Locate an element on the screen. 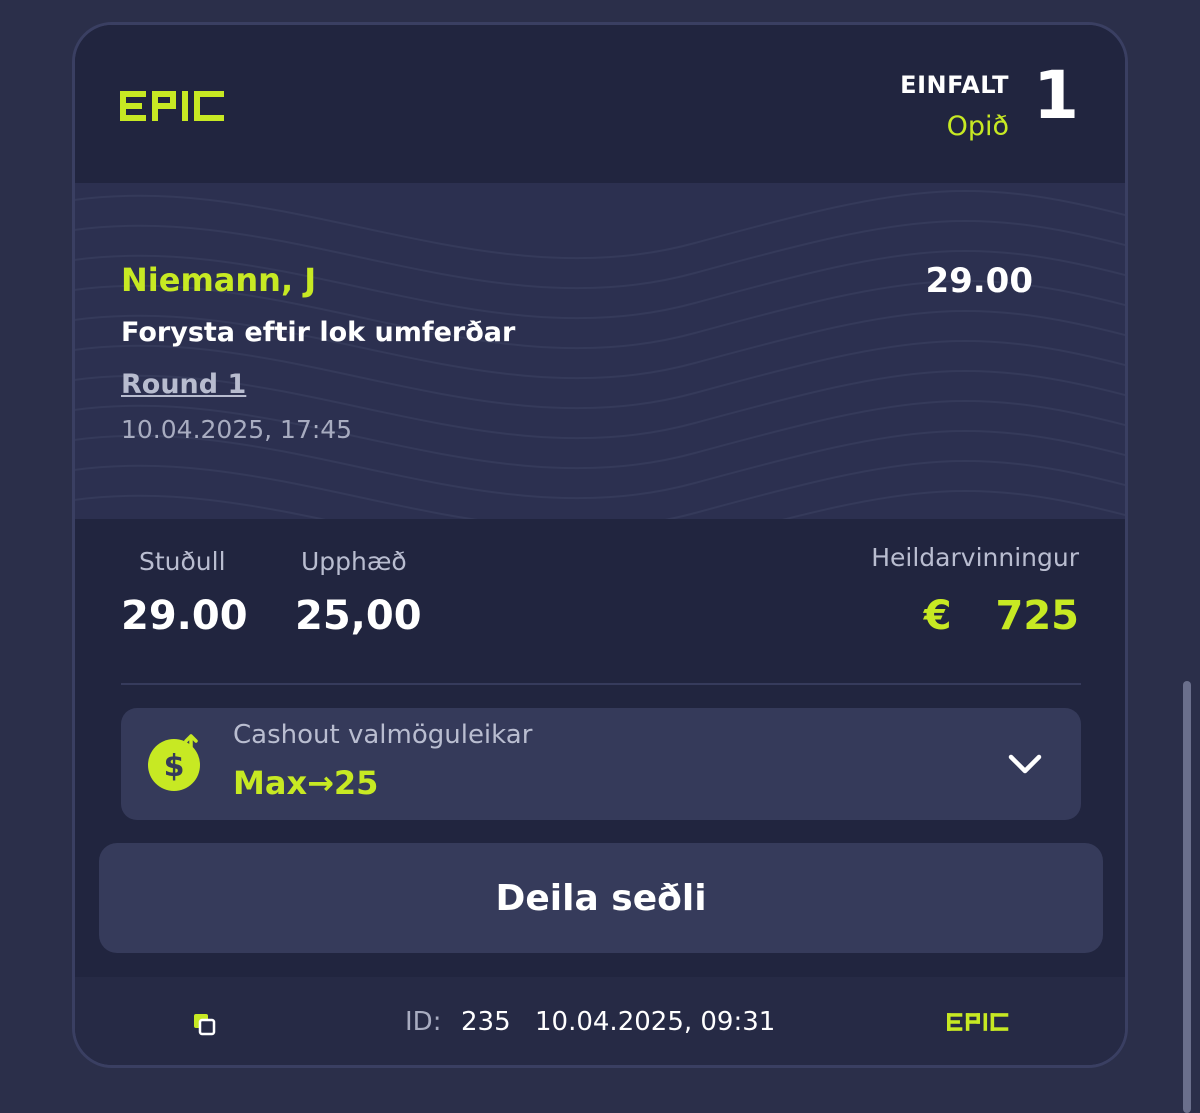  stake-label: Upphæð is located at coordinates (354, 561).